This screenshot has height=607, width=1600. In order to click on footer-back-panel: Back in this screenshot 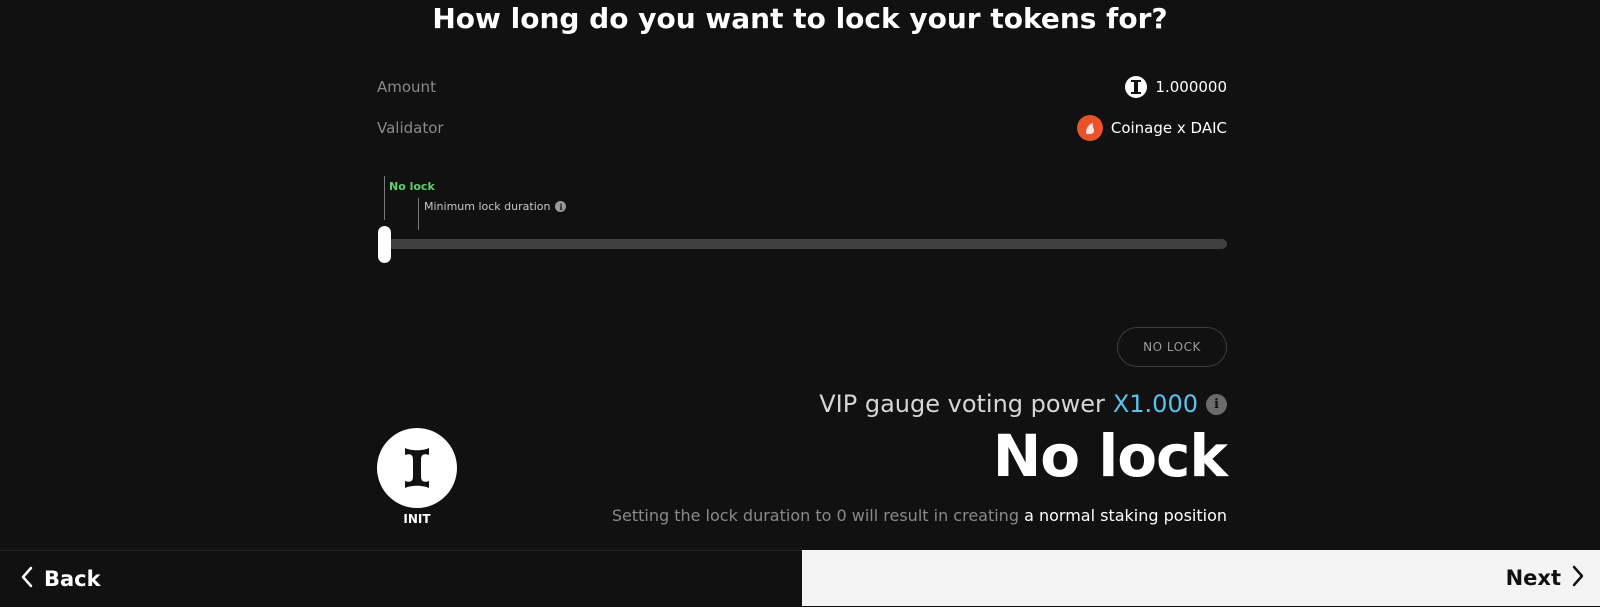, I will do `click(401, 578)`.